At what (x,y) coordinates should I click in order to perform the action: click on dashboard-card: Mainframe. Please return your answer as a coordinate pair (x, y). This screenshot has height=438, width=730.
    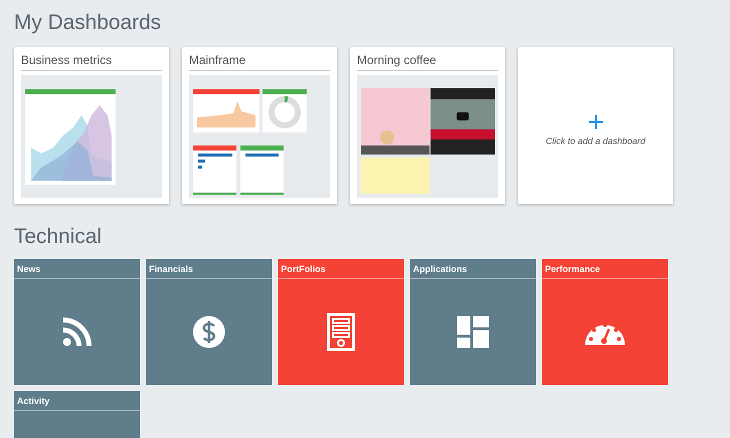
    Looking at the image, I should click on (259, 125).